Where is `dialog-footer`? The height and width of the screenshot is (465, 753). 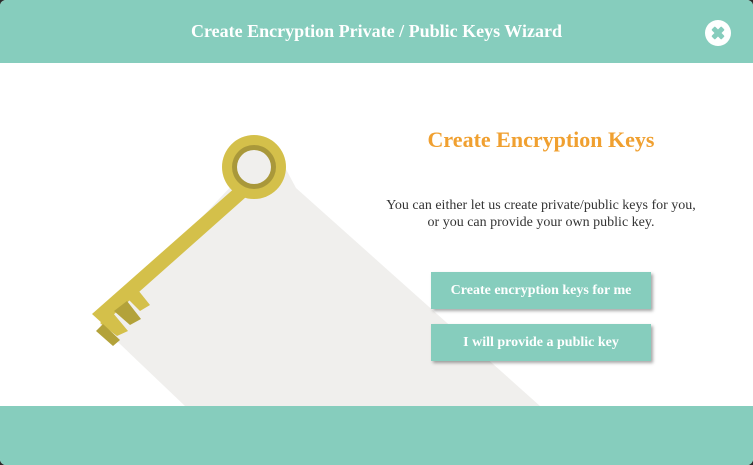
dialog-footer is located at coordinates (376, 435).